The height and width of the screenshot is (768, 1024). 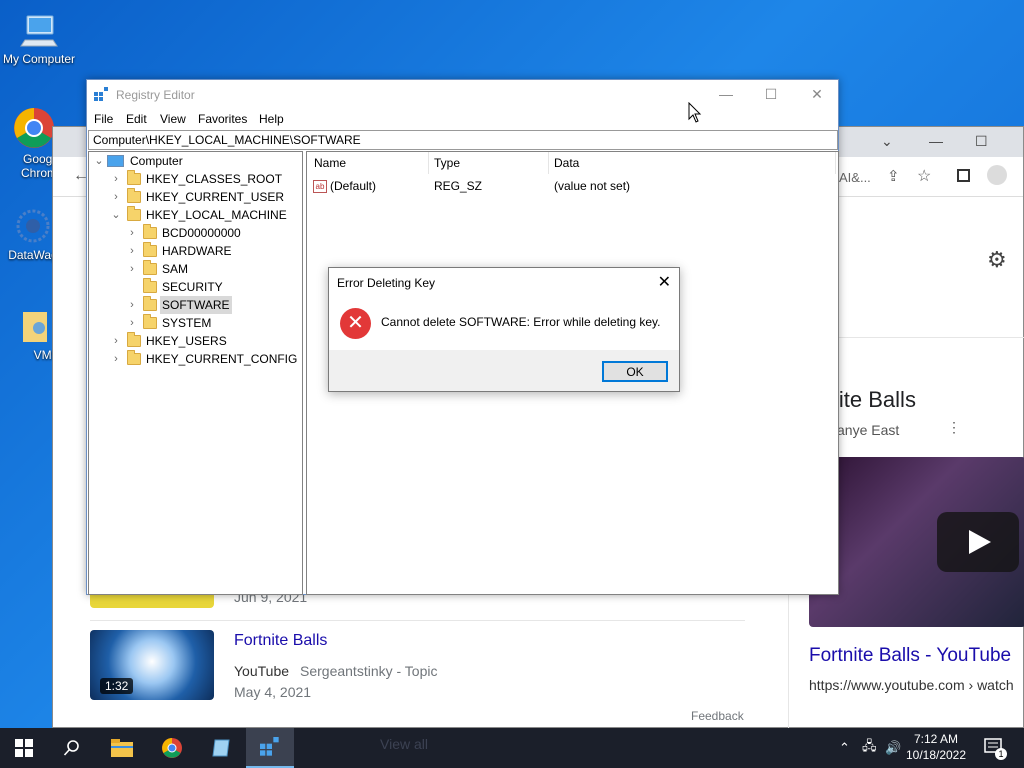 What do you see at coordinates (216, 215) in the screenshot?
I see `tree-item-label: HKEY_LOCAL_MACHINE` at bounding box center [216, 215].